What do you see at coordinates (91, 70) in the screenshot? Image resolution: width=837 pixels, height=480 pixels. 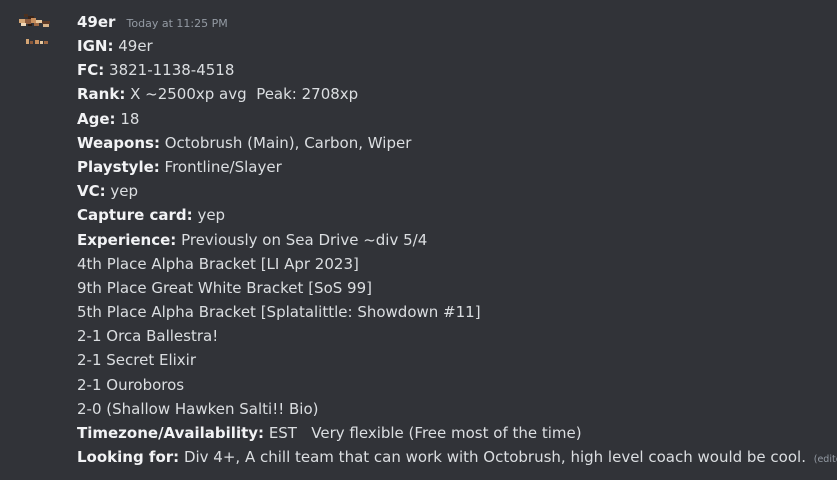 I see `field-label: FC:` at bounding box center [91, 70].